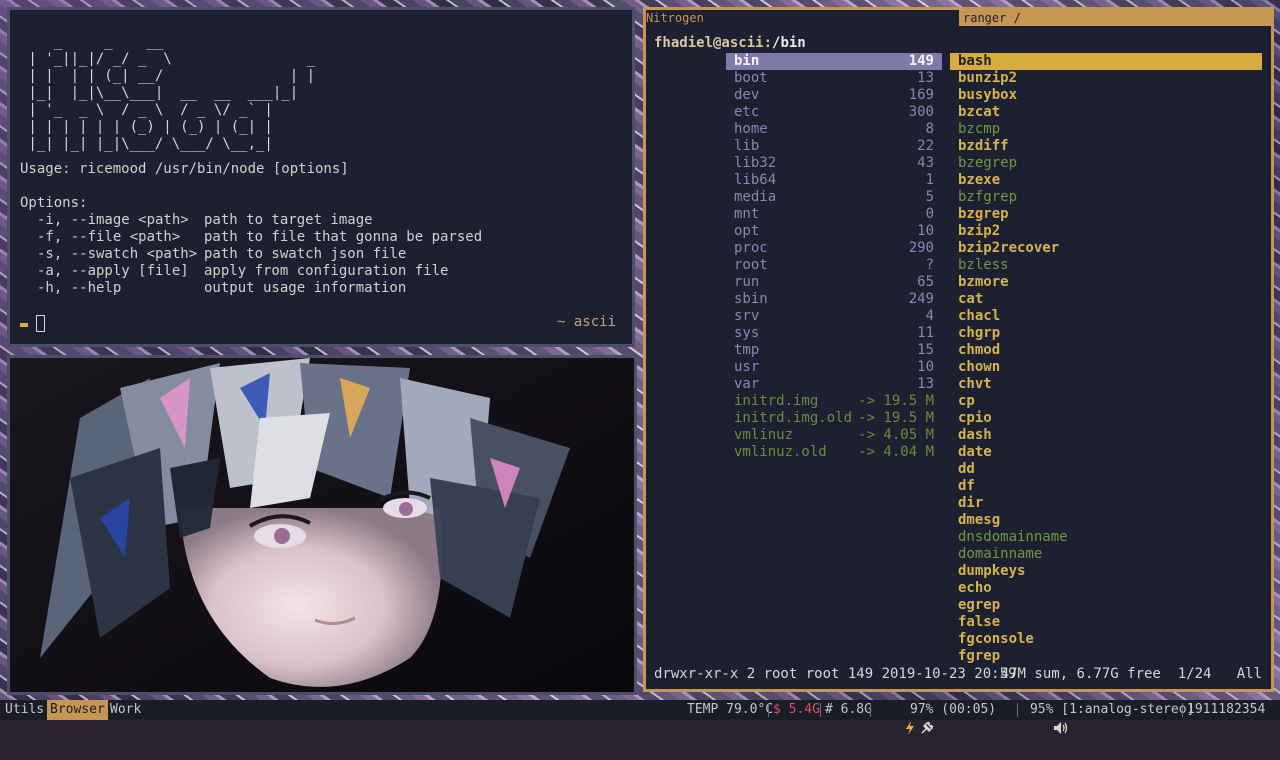  Describe the element at coordinates (77, 710) in the screenshot. I see `workspace-browser: Browser` at that location.